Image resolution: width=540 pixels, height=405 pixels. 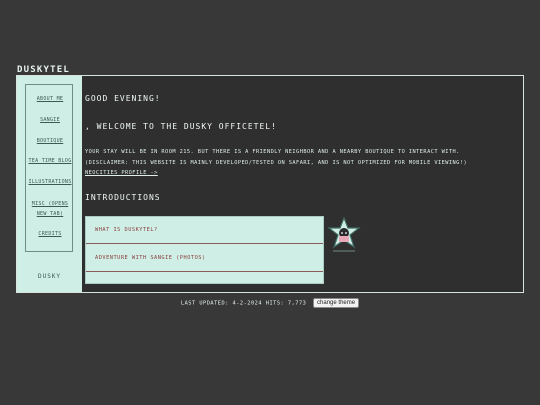 I want to click on introductions-heading: INTRODUCTIONS, so click(x=123, y=197).